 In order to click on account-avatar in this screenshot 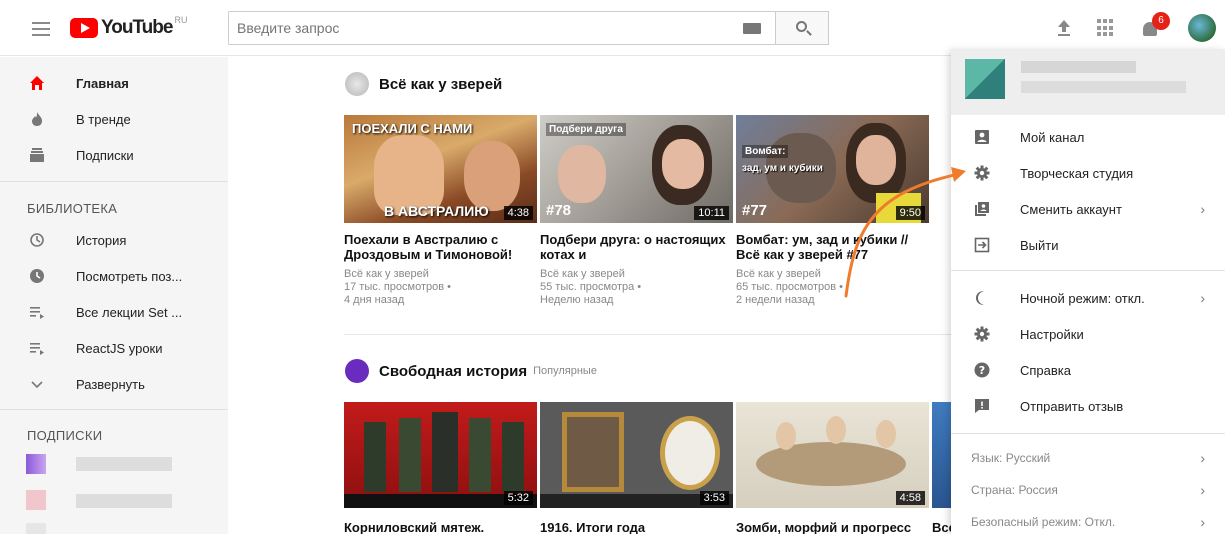, I will do `click(1202, 28)`.